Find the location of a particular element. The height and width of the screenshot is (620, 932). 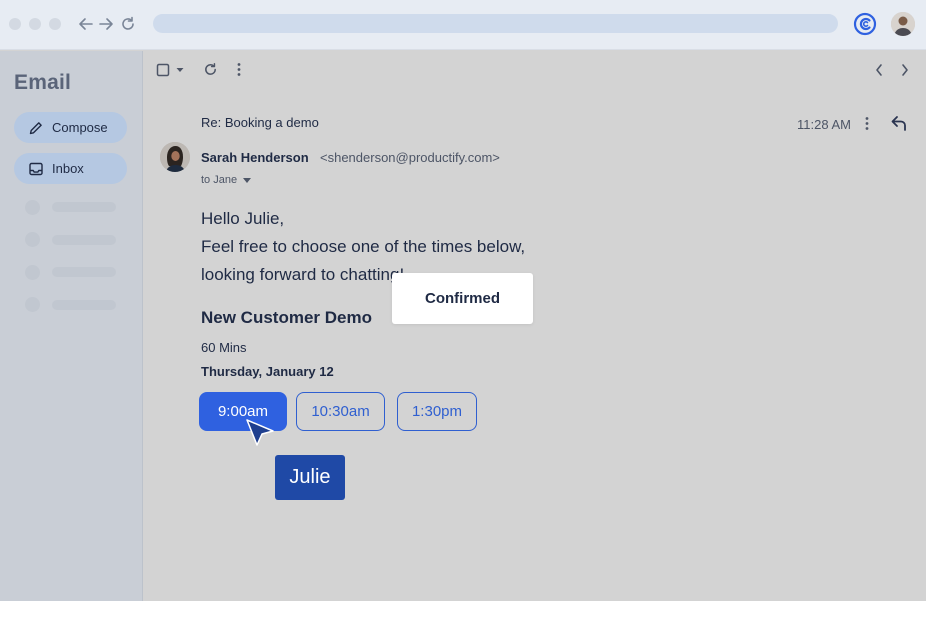

body-line: Hello Julie, is located at coordinates (243, 218).